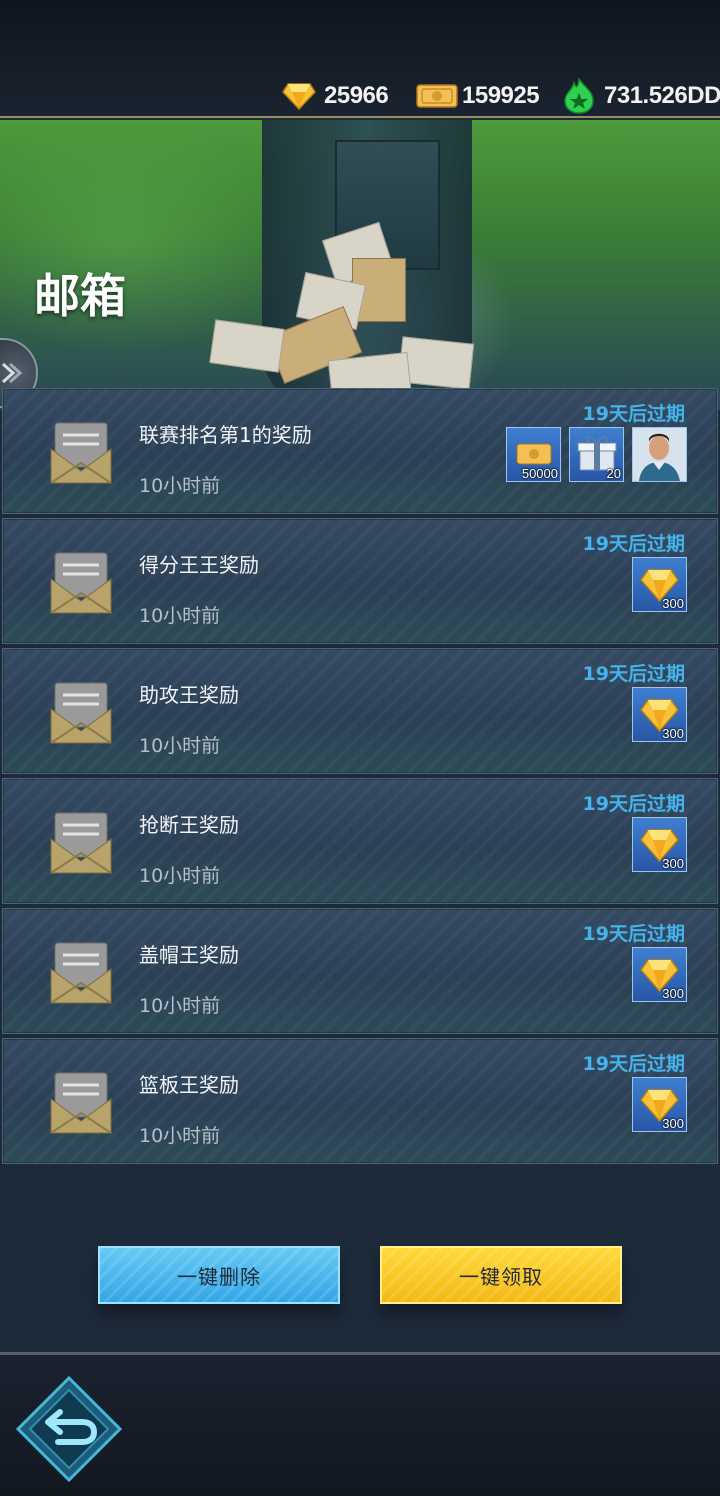 Image resolution: width=720 pixels, height=1496 pixels. Describe the element at coordinates (360, 971) in the screenshot. I see `mail-item: 盖帽王奖励 10小时前 19天后过期 300` at that location.